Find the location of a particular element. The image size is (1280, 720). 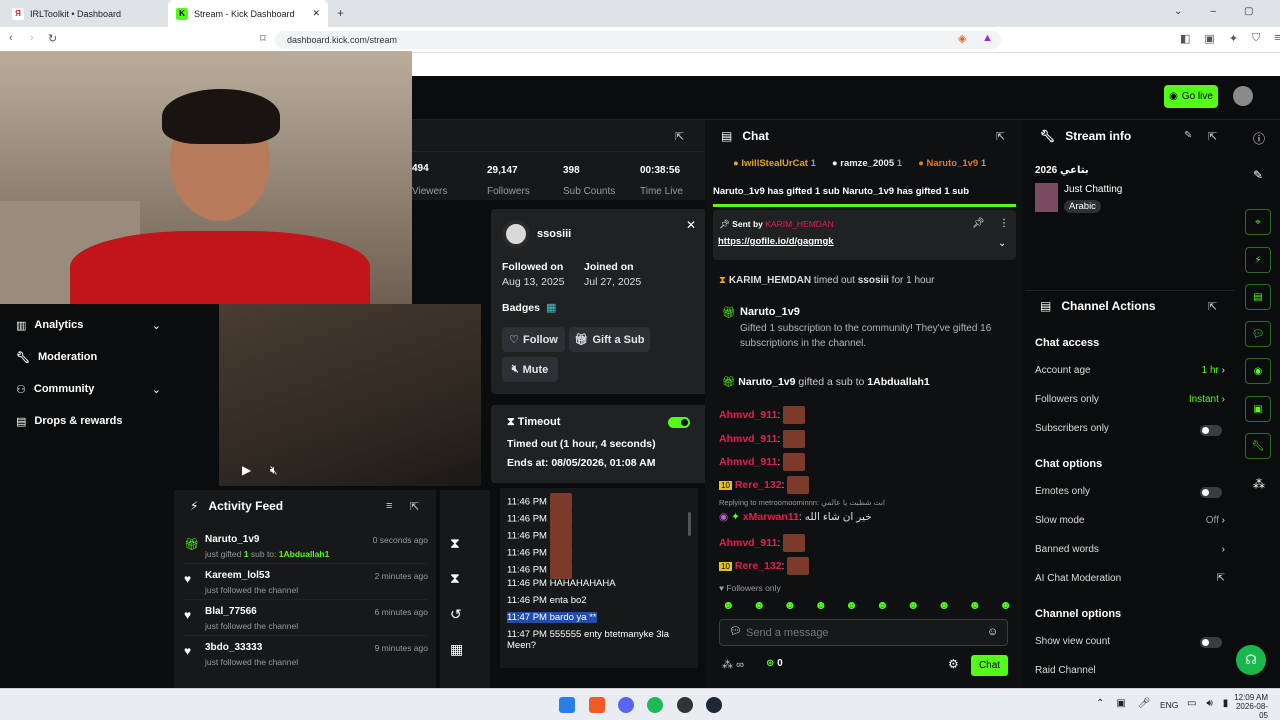

raid-channel-row: Raid Channel is located at coordinates (1130, 670).